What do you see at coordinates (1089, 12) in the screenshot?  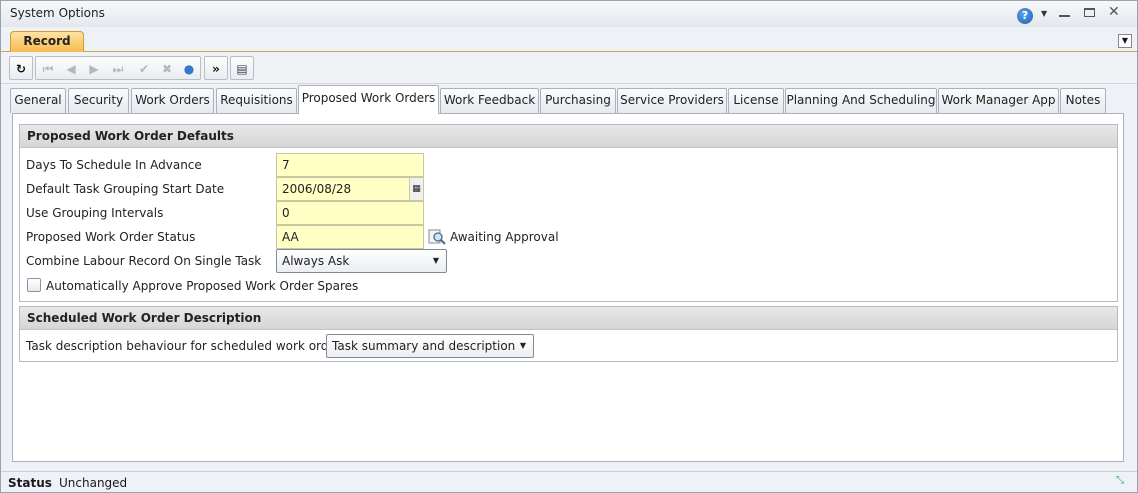 I see `maximize-icon` at bounding box center [1089, 12].